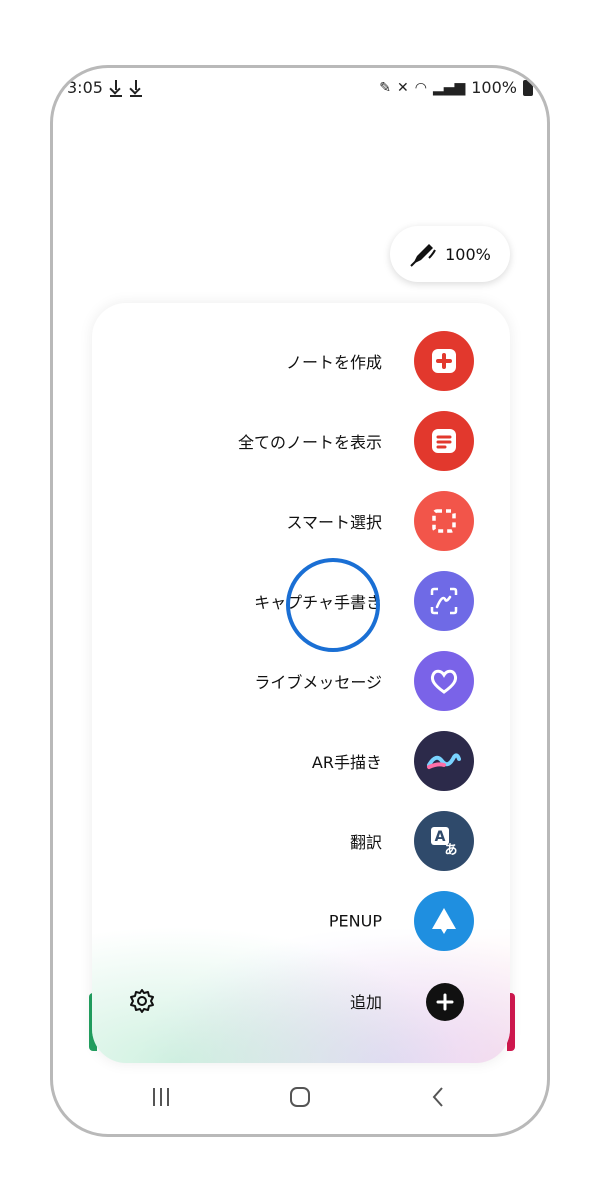 The height and width of the screenshot is (1200, 600). Describe the element at coordinates (355, 921) in the screenshot. I see `menu-item-label: PENUP` at that location.